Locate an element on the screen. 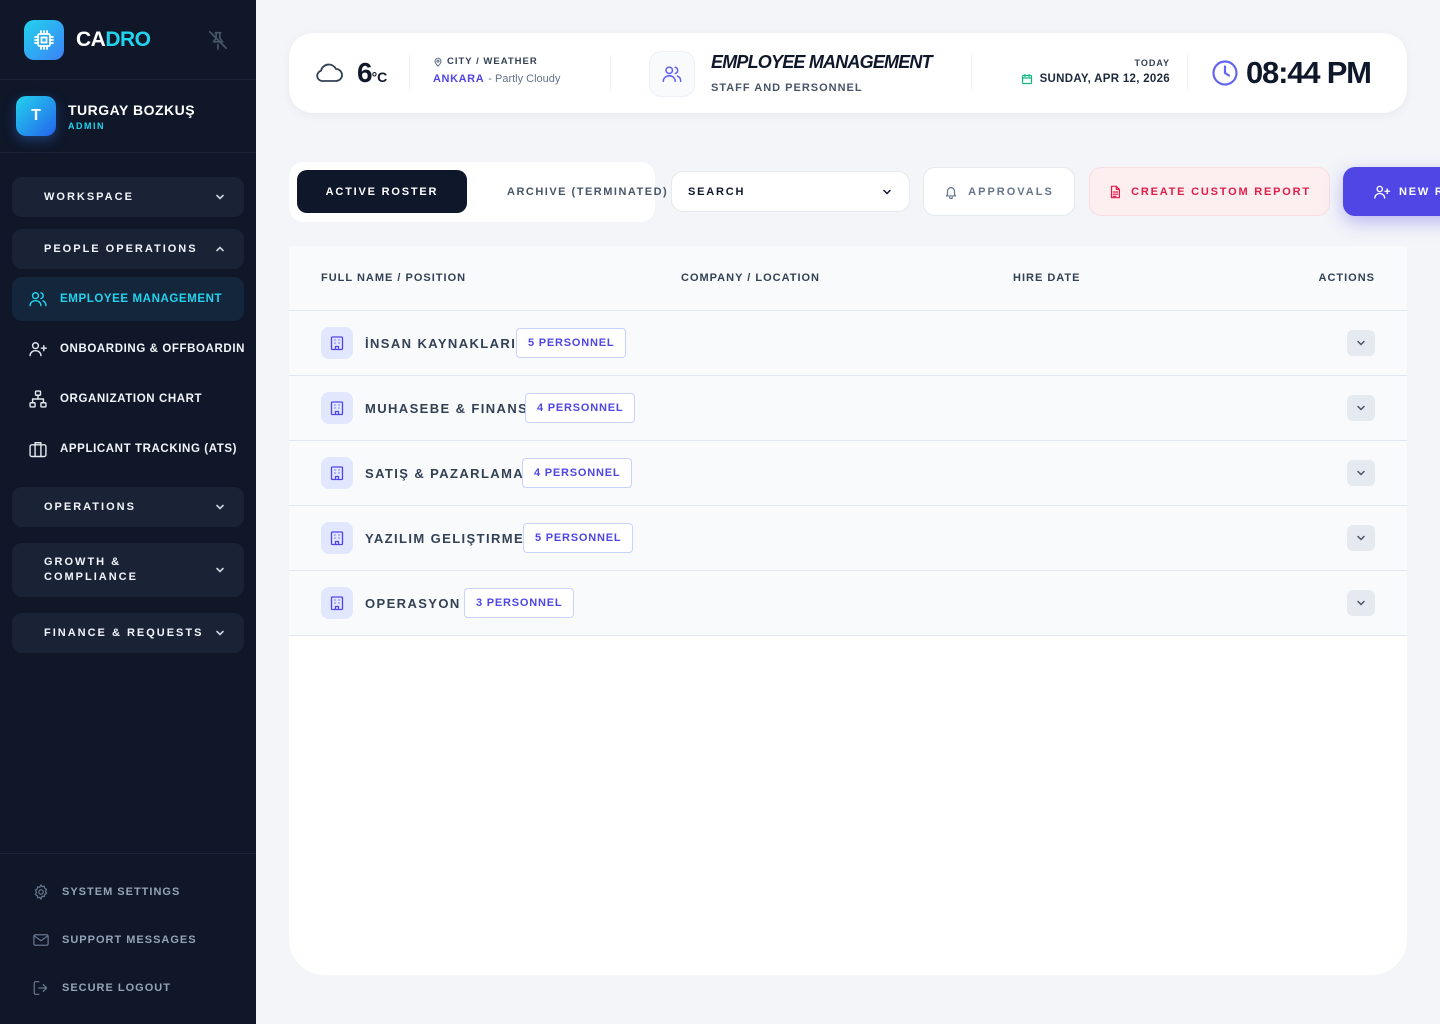 The image size is (1440, 1024). page-subtitle: STAFF AND PERSONNEL is located at coordinates (787, 88).